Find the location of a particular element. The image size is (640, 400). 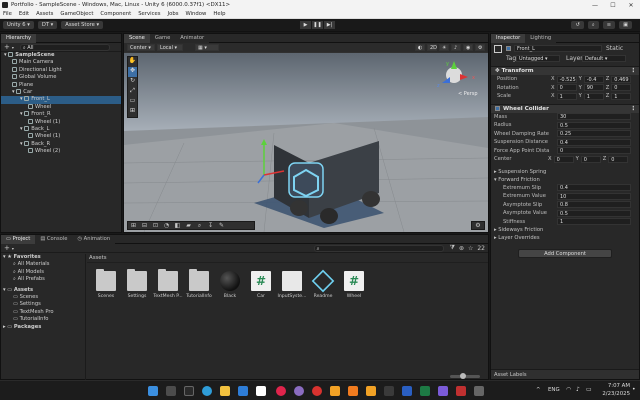

add-icon: + is located at coordinates (7, 47).